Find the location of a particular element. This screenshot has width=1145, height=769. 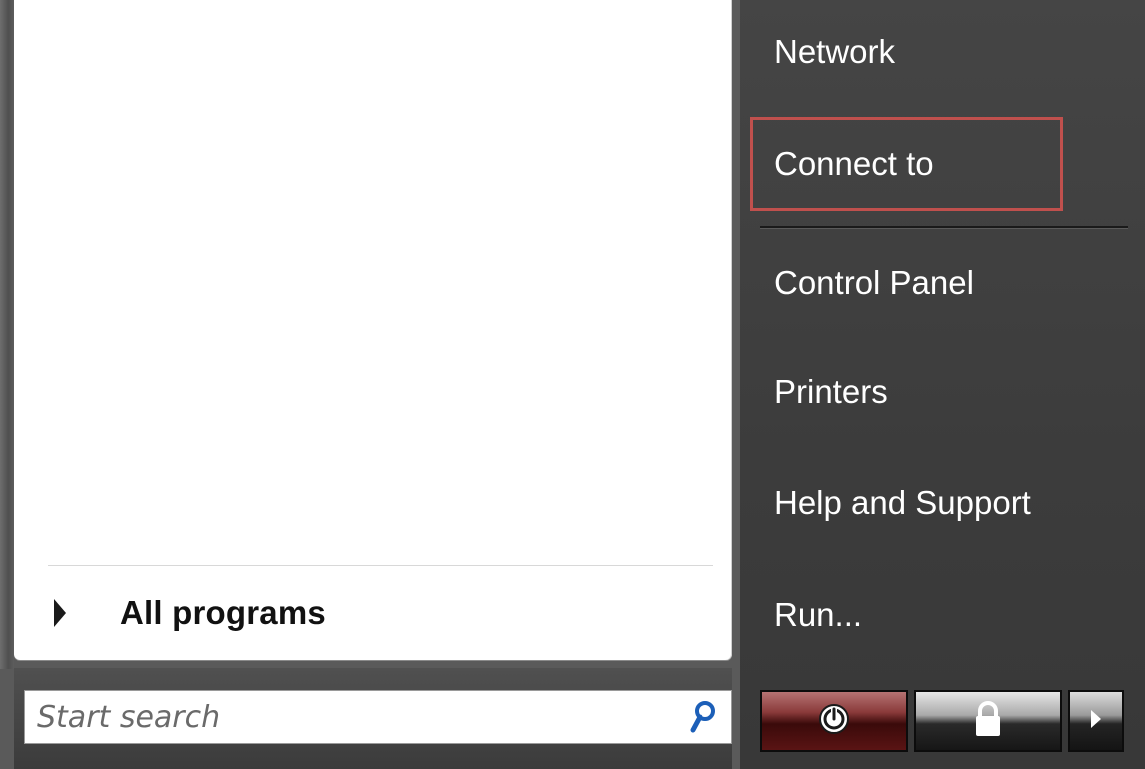

power-button is located at coordinates (834, 721).